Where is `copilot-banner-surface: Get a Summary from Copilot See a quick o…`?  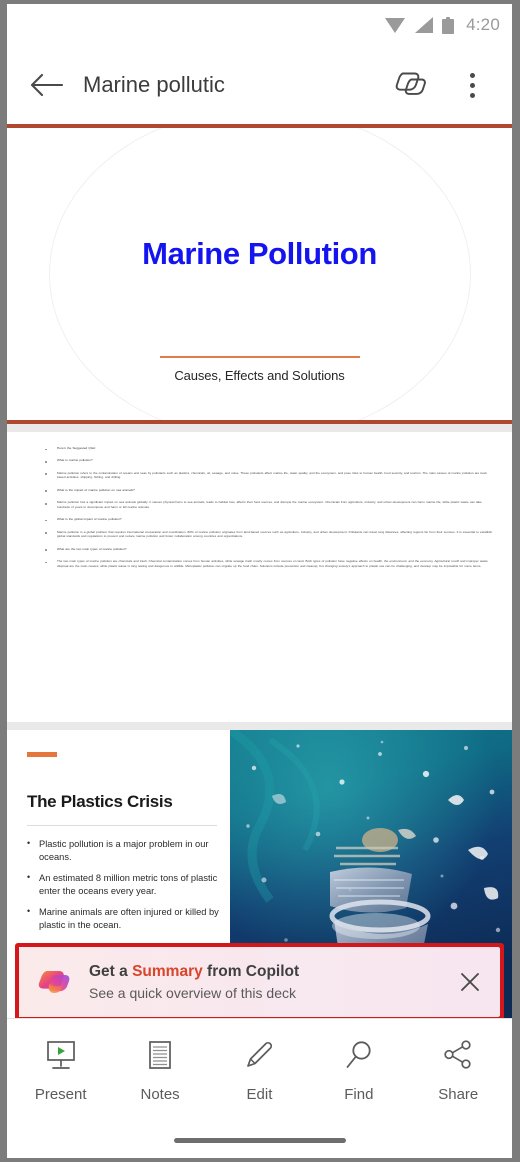 copilot-banner-surface: Get a Summary from Copilot See a quick o… is located at coordinates (259, 982).